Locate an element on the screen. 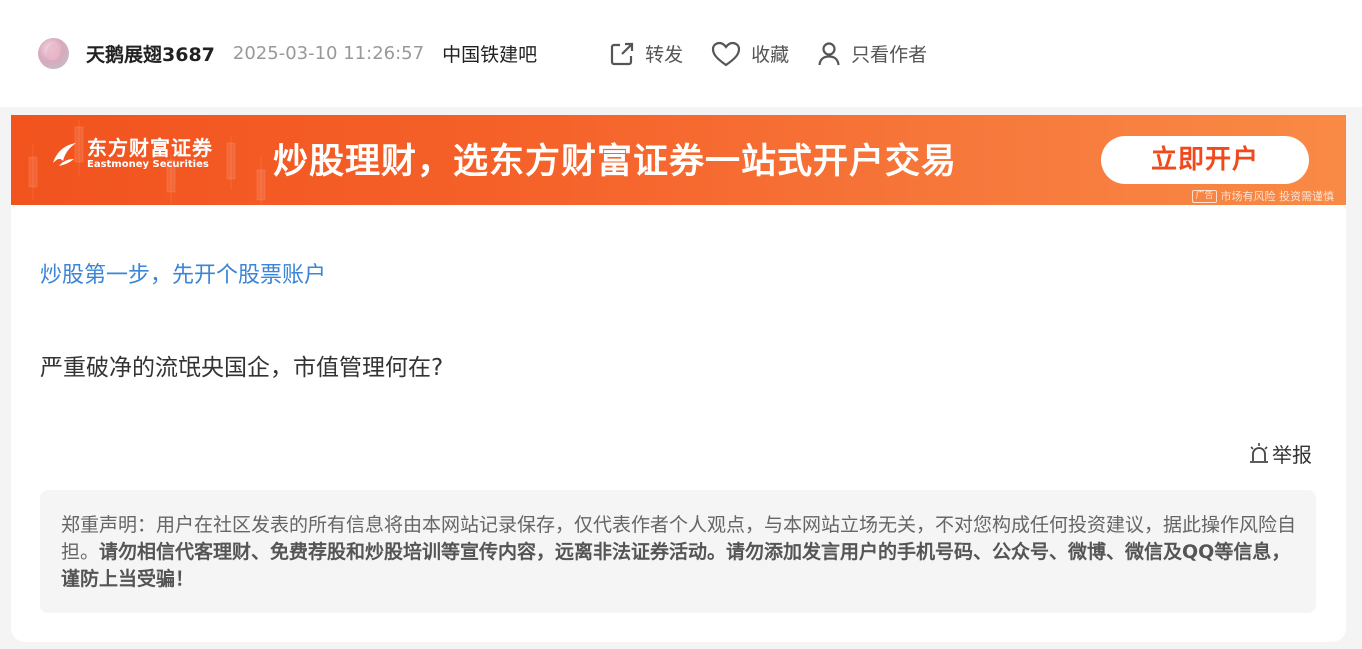 The height and width of the screenshot is (649, 1362). ad-note-text: 市场有风险 投资需谨慎 is located at coordinates (1277, 196).